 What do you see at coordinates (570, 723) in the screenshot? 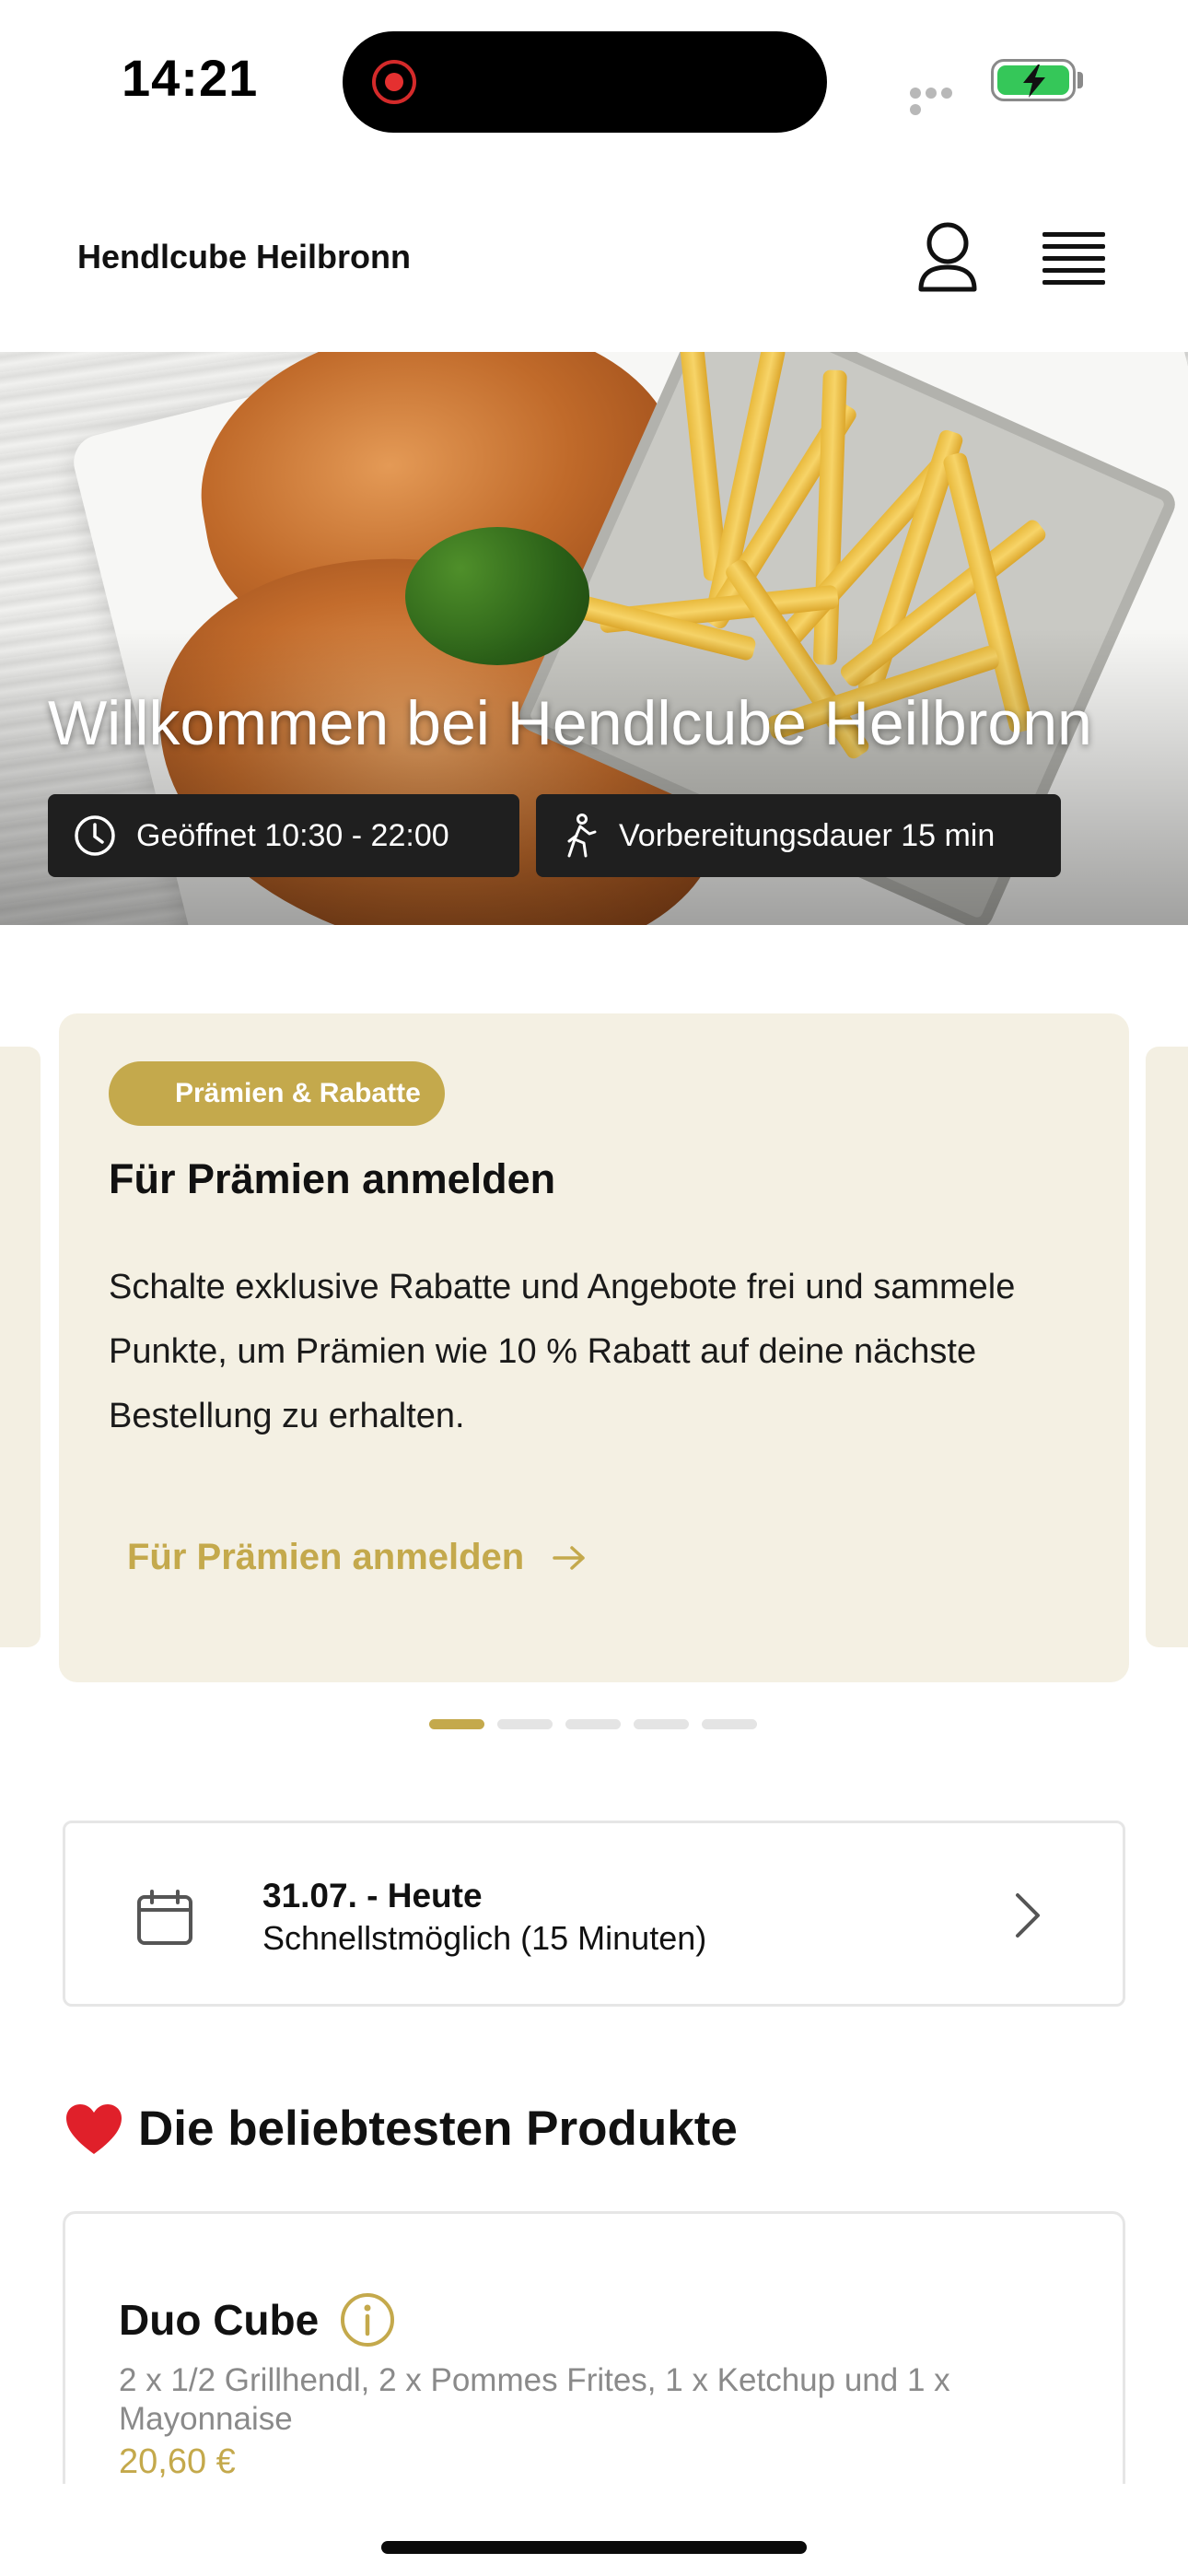
I see `hero-title: Willkommen bei Hendlcube Heilbronn` at bounding box center [570, 723].